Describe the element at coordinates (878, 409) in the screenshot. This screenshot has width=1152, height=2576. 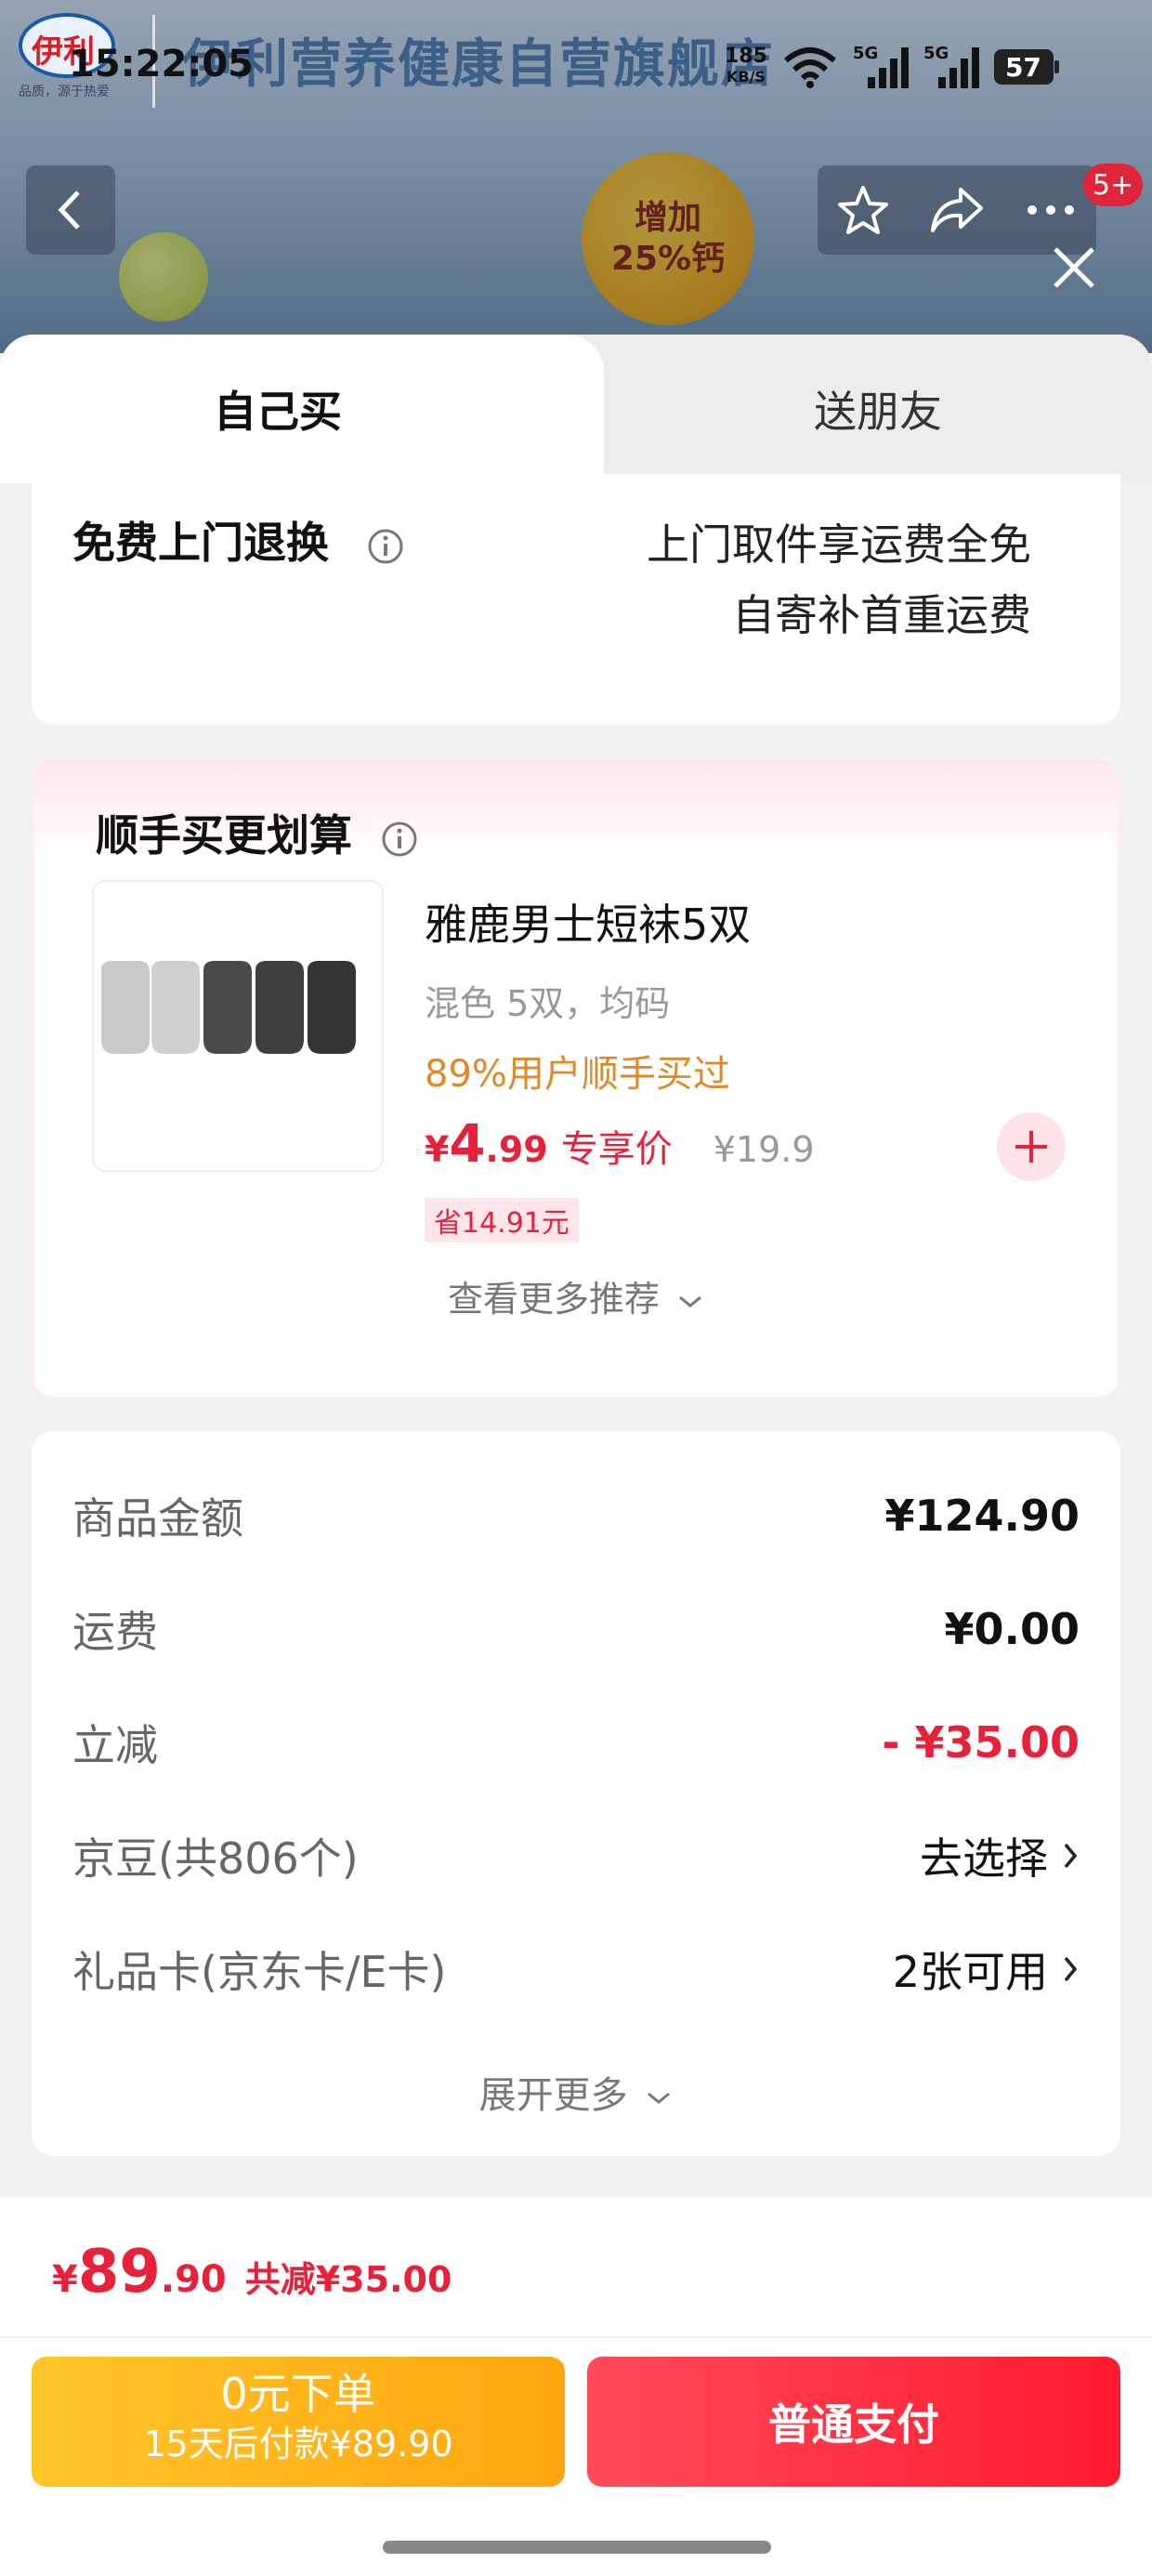
I see `tab-gift-friend: 送朋友` at that location.